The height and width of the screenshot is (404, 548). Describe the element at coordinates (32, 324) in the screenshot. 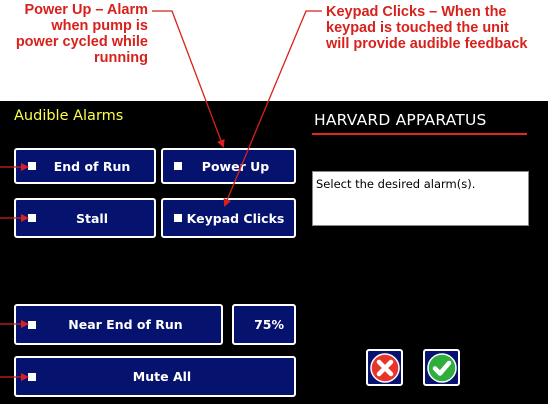

I see `near-end-of-run-checkbox` at that location.